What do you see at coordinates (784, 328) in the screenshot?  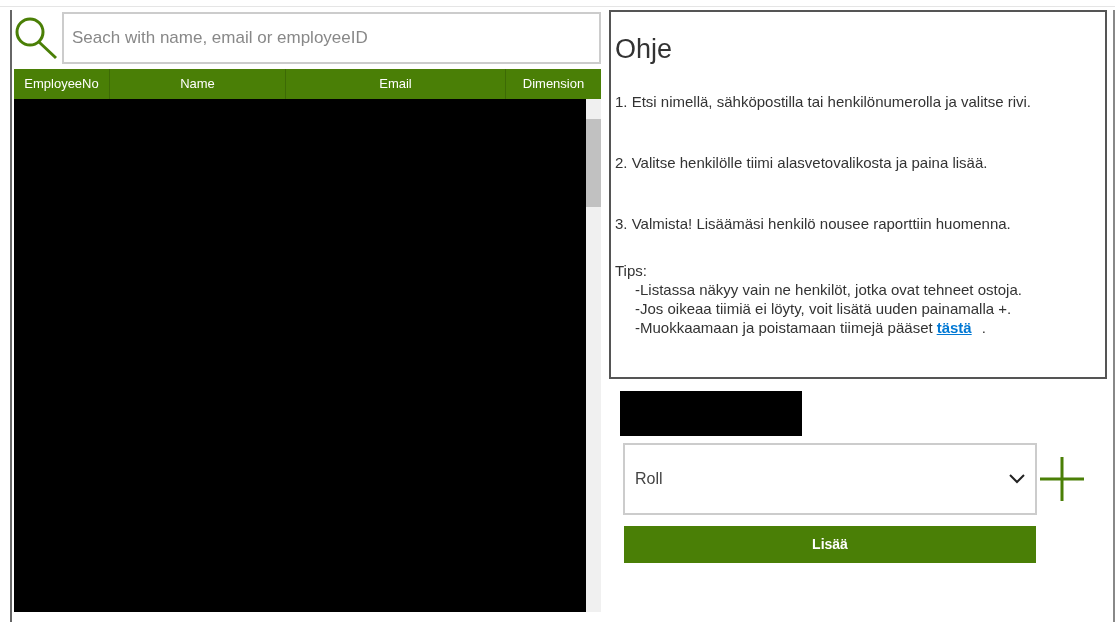 I see `tip-text: -Muokkaamaan ja poistamaan tiimejä pääset` at bounding box center [784, 328].